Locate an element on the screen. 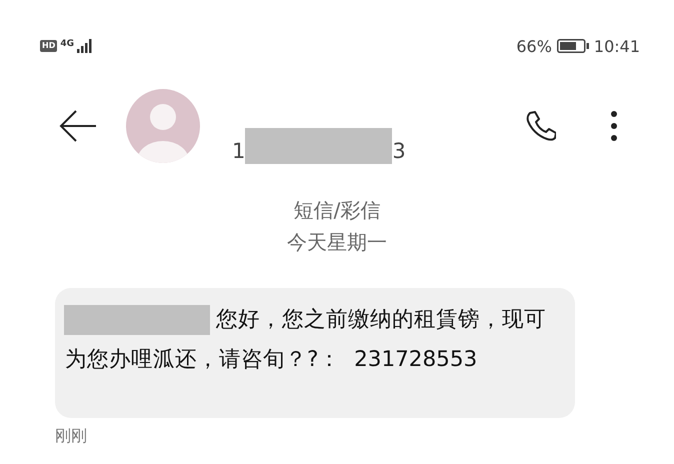 The image size is (674, 464). back-icon is located at coordinates (78, 126).